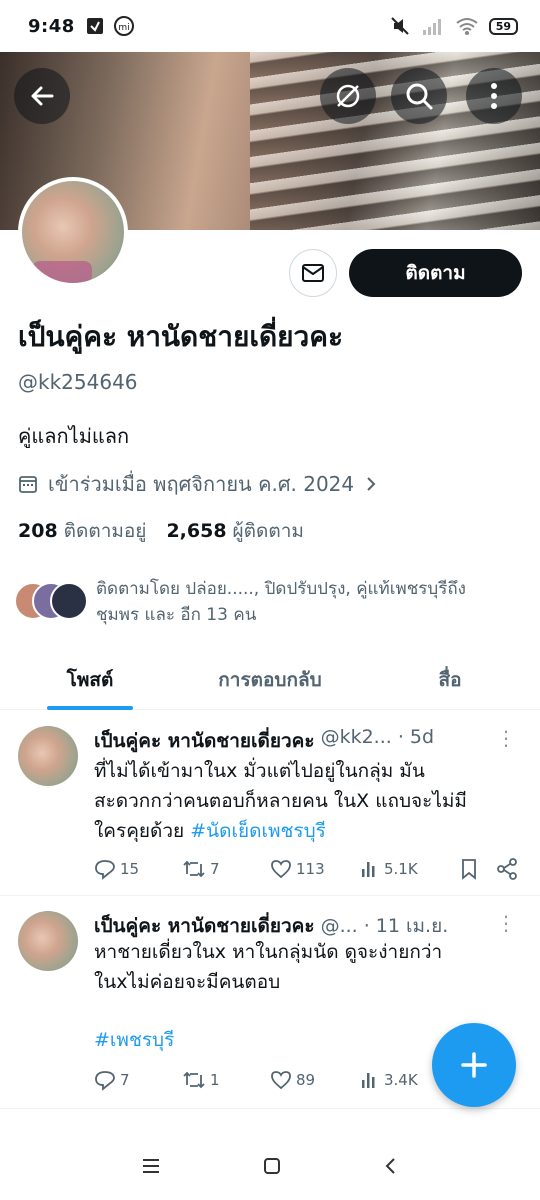  I want to click on search-button, so click(419, 96).